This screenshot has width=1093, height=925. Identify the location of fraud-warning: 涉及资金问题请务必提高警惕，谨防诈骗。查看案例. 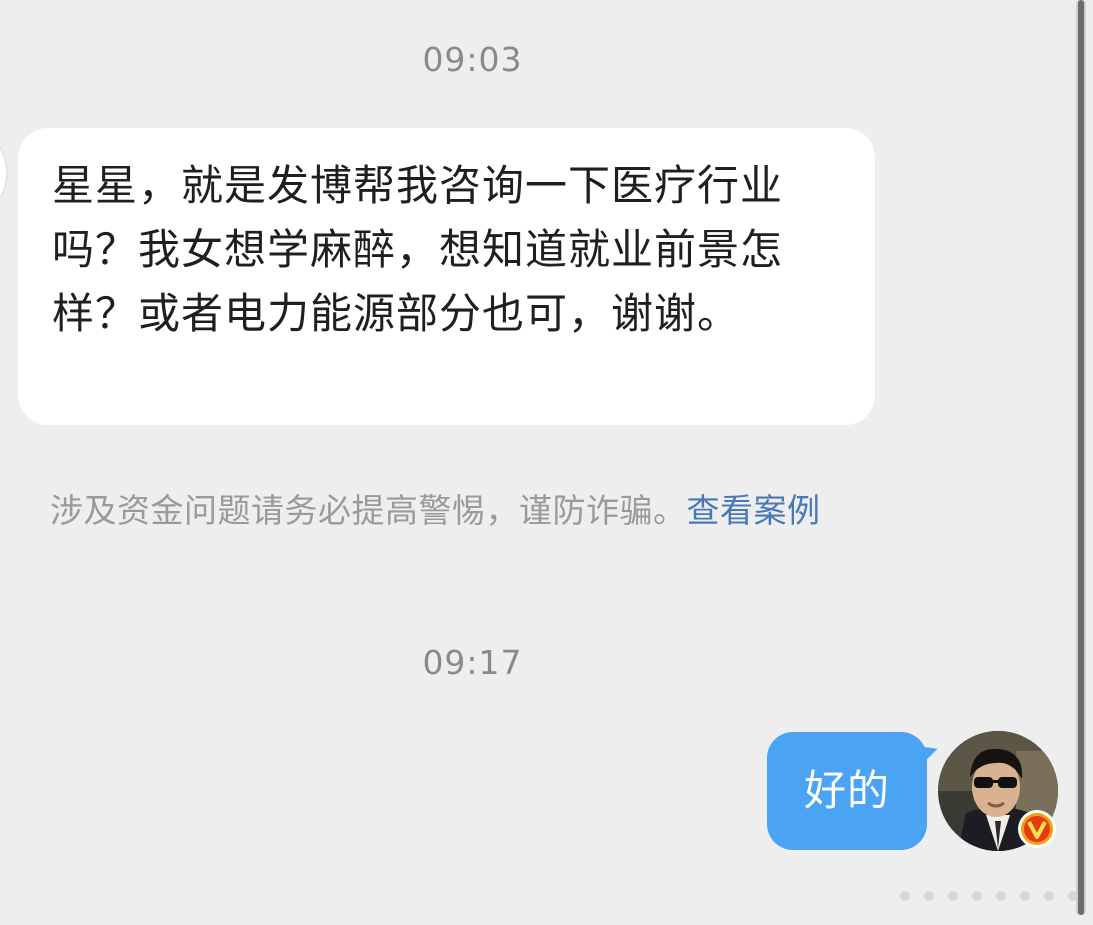
(435, 508).